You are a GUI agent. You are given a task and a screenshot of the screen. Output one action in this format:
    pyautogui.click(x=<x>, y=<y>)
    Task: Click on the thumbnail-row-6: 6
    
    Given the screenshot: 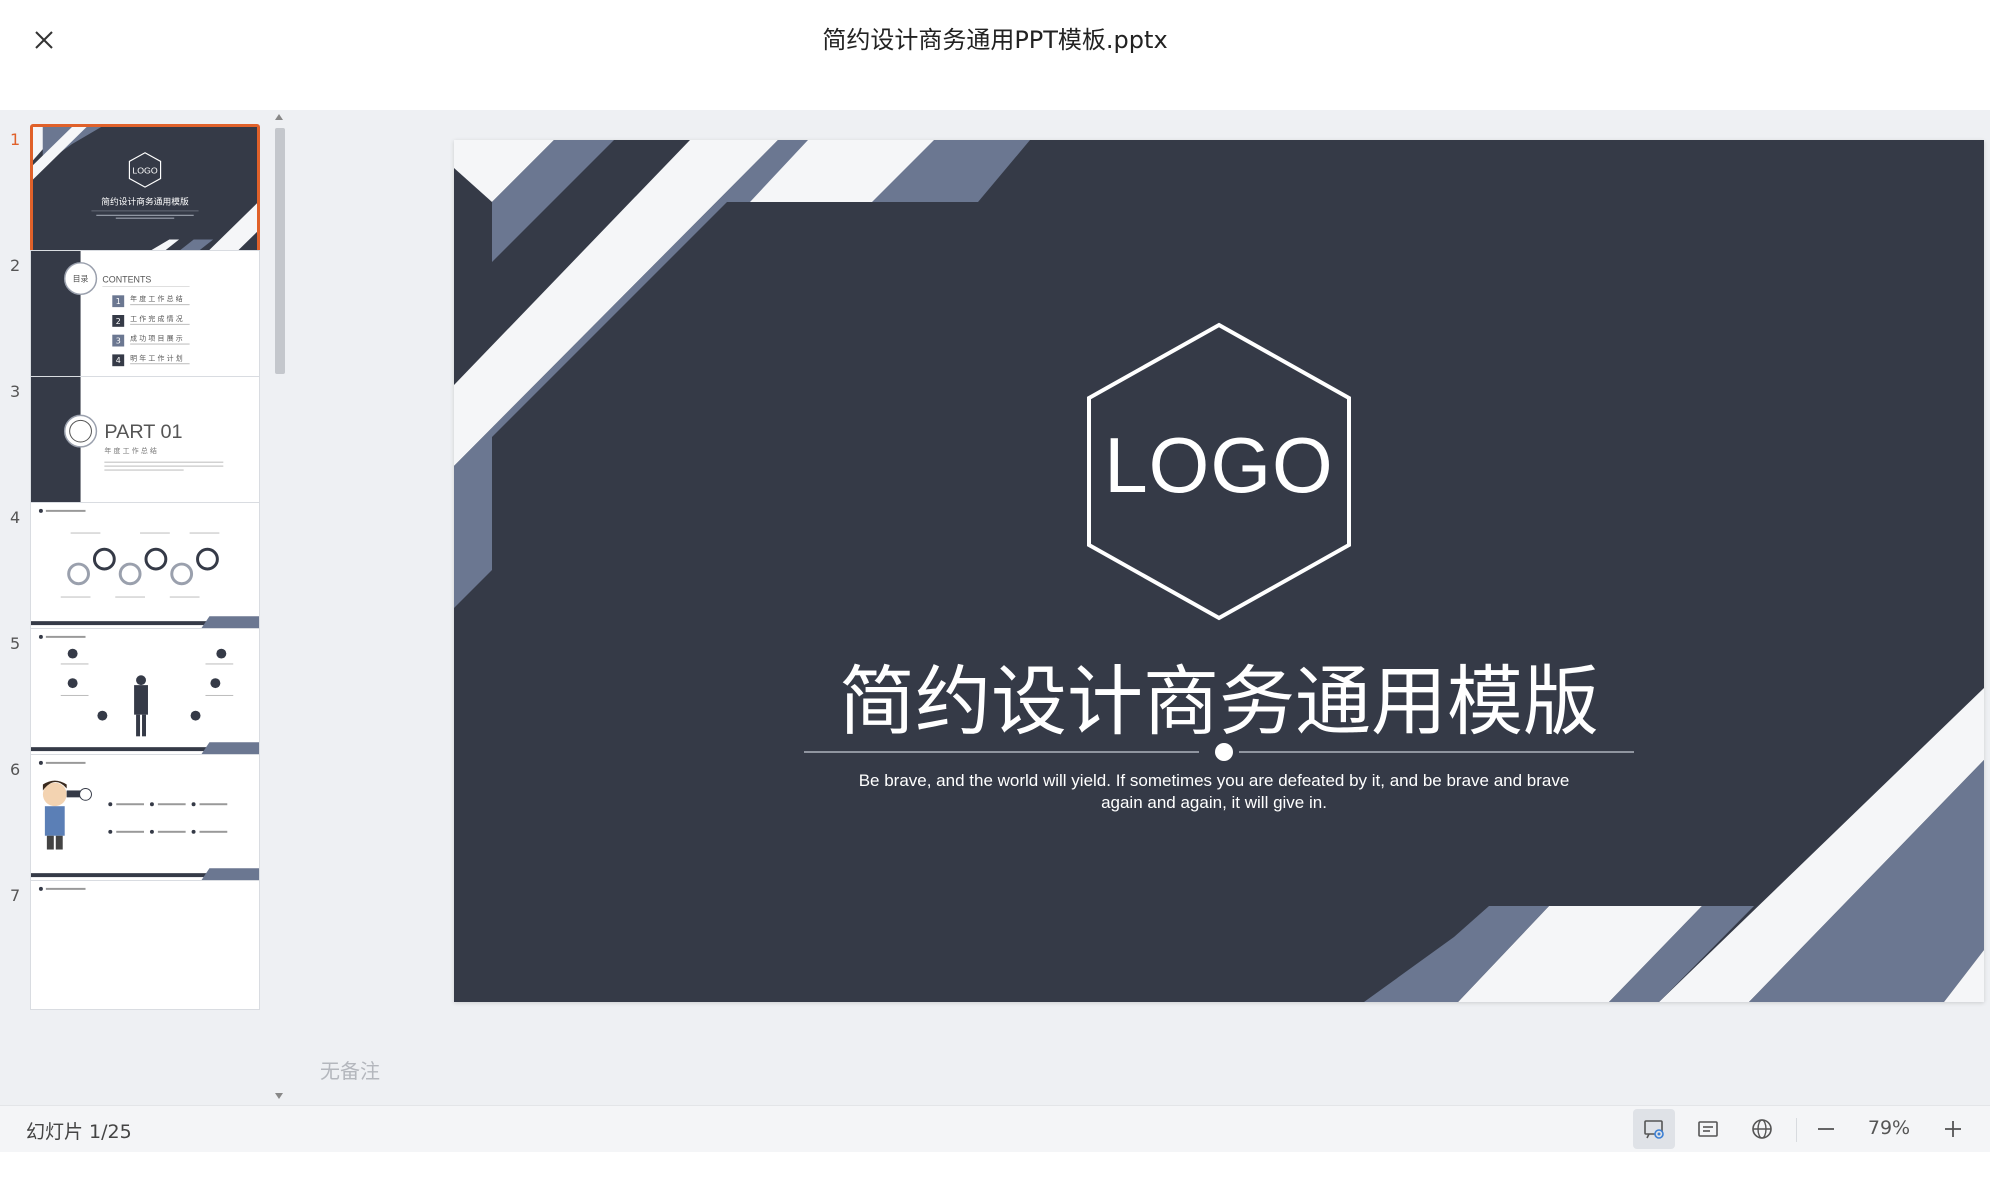 What is the action you would take?
    pyautogui.click(x=136, y=821)
    